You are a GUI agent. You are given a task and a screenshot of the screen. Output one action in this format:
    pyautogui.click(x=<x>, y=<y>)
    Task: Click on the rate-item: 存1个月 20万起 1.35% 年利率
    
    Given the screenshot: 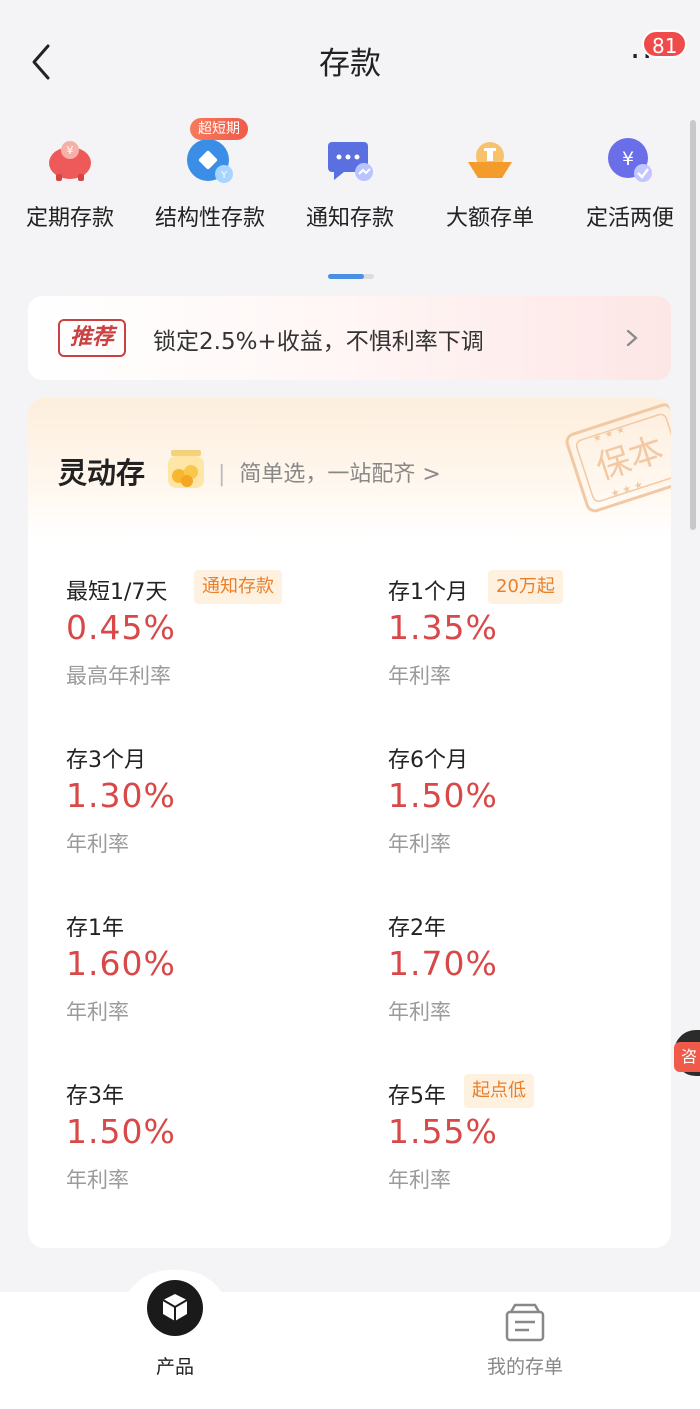 What is the action you would take?
    pyautogui.click(x=529, y=647)
    